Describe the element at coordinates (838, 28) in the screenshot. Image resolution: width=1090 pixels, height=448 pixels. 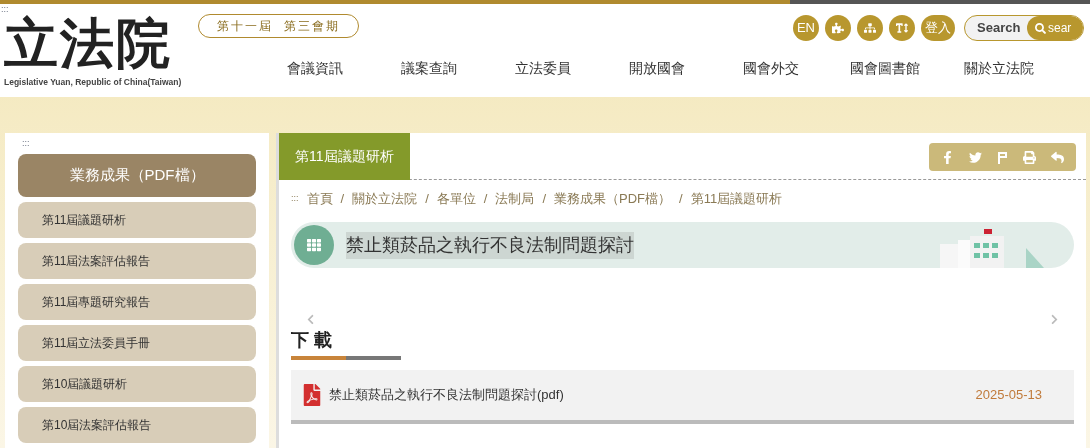
I see `puzzle-icon` at that location.